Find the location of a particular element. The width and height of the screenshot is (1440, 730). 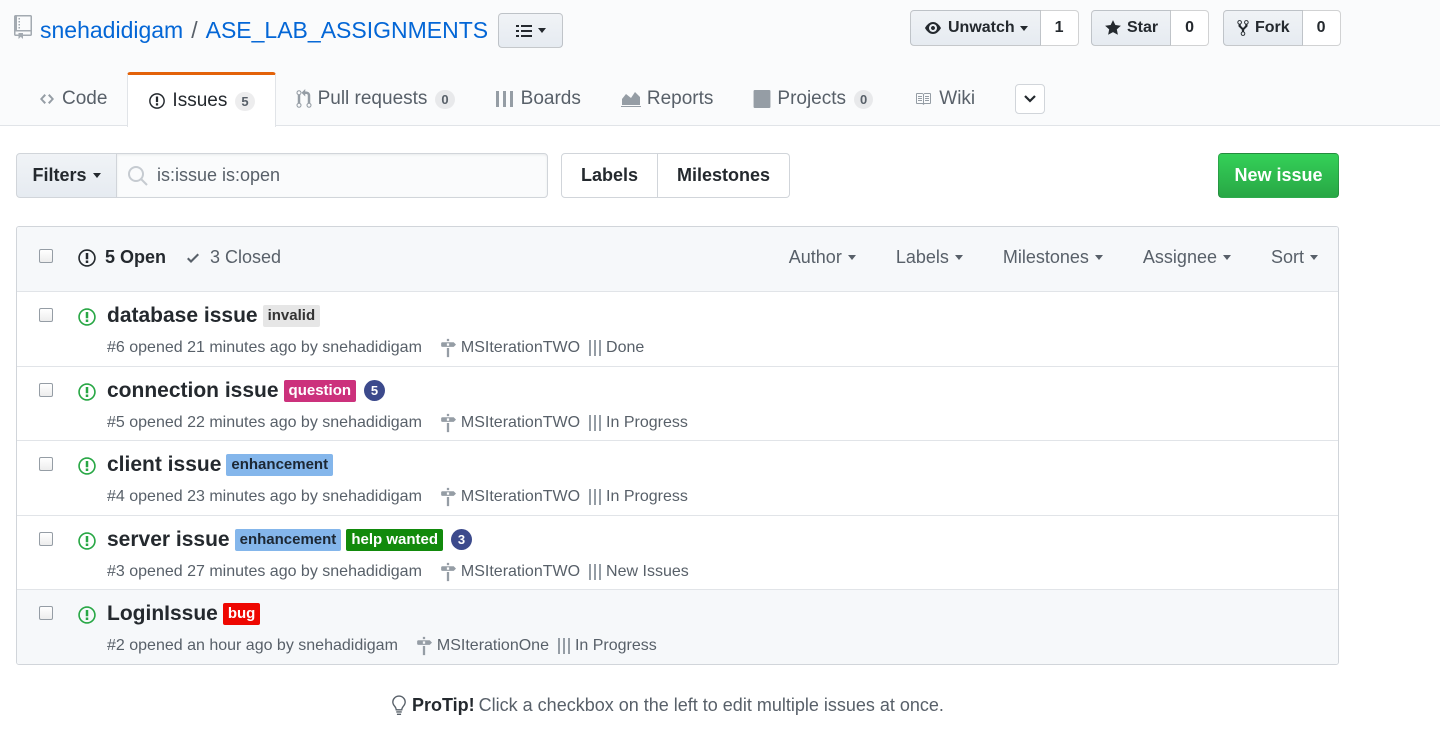

tab-pull-requests: Pull requests 0 is located at coordinates (375, 99).